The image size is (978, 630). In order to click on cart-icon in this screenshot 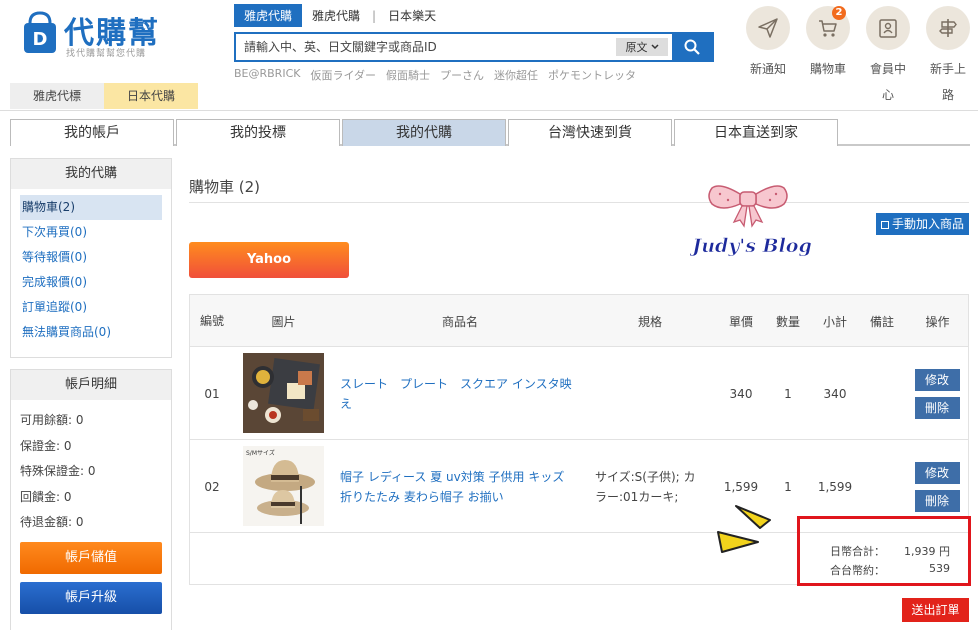, I will do `click(828, 28)`.